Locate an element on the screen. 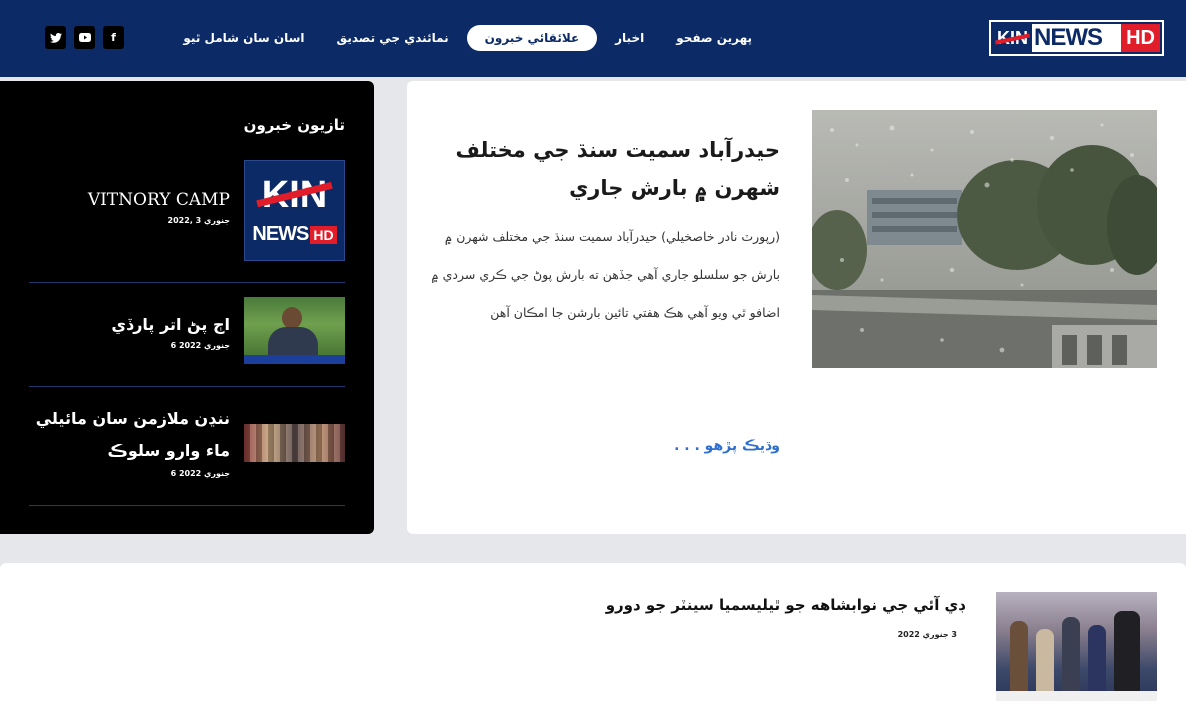 Image resolution: width=1186 pixels, height=707 pixels. news-thumbnail: KIN NEWSHD is located at coordinates (294, 210).